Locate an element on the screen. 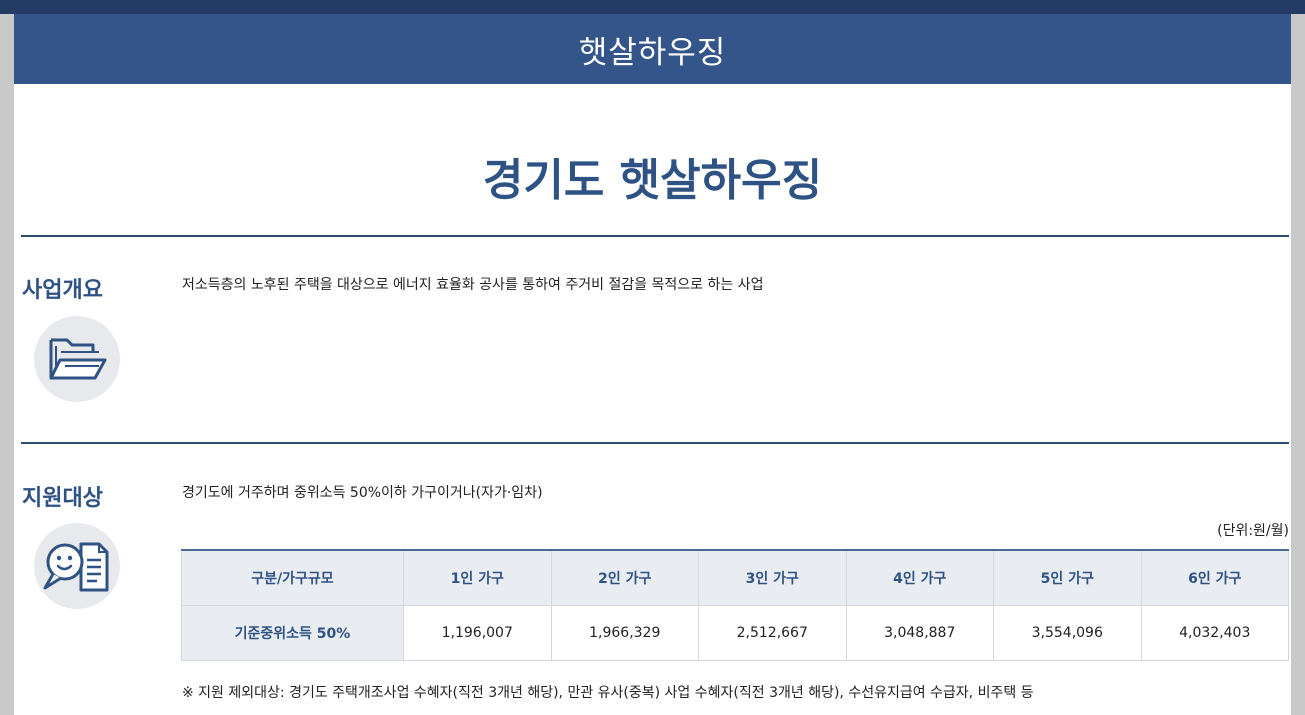 Image resolution: width=1305 pixels, height=715 pixels. site-header: 햇살하우징 is located at coordinates (652, 49).